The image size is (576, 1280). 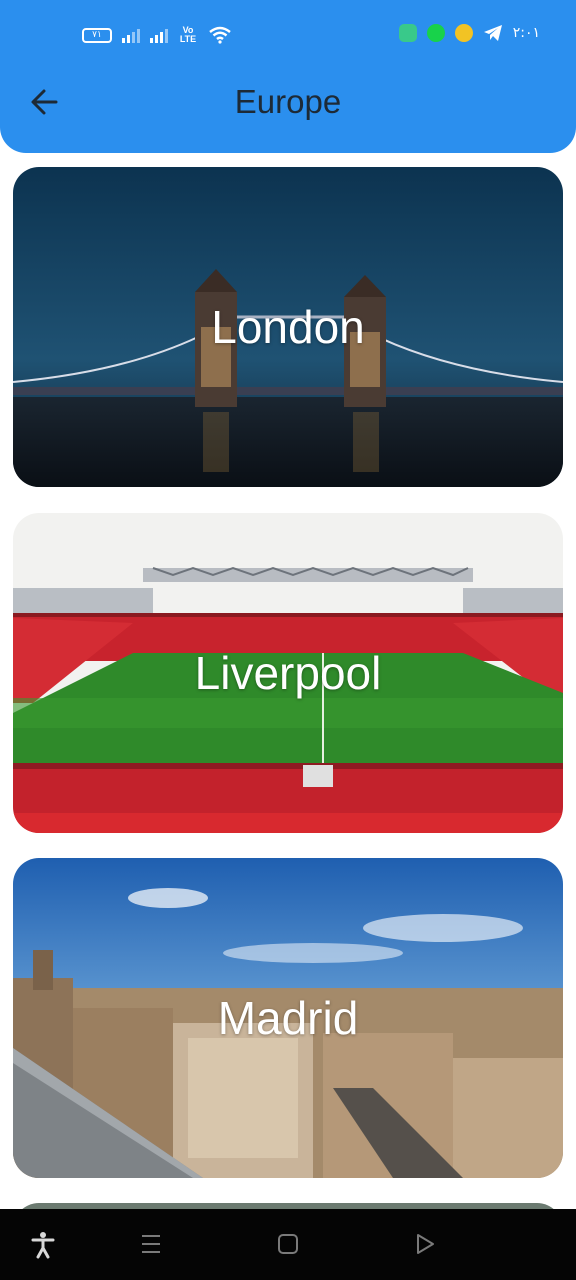 What do you see at coordinates (188, 34) in the screenshot?
I see `volte-icon: Vo LTE` at bounding box center [188, 34].